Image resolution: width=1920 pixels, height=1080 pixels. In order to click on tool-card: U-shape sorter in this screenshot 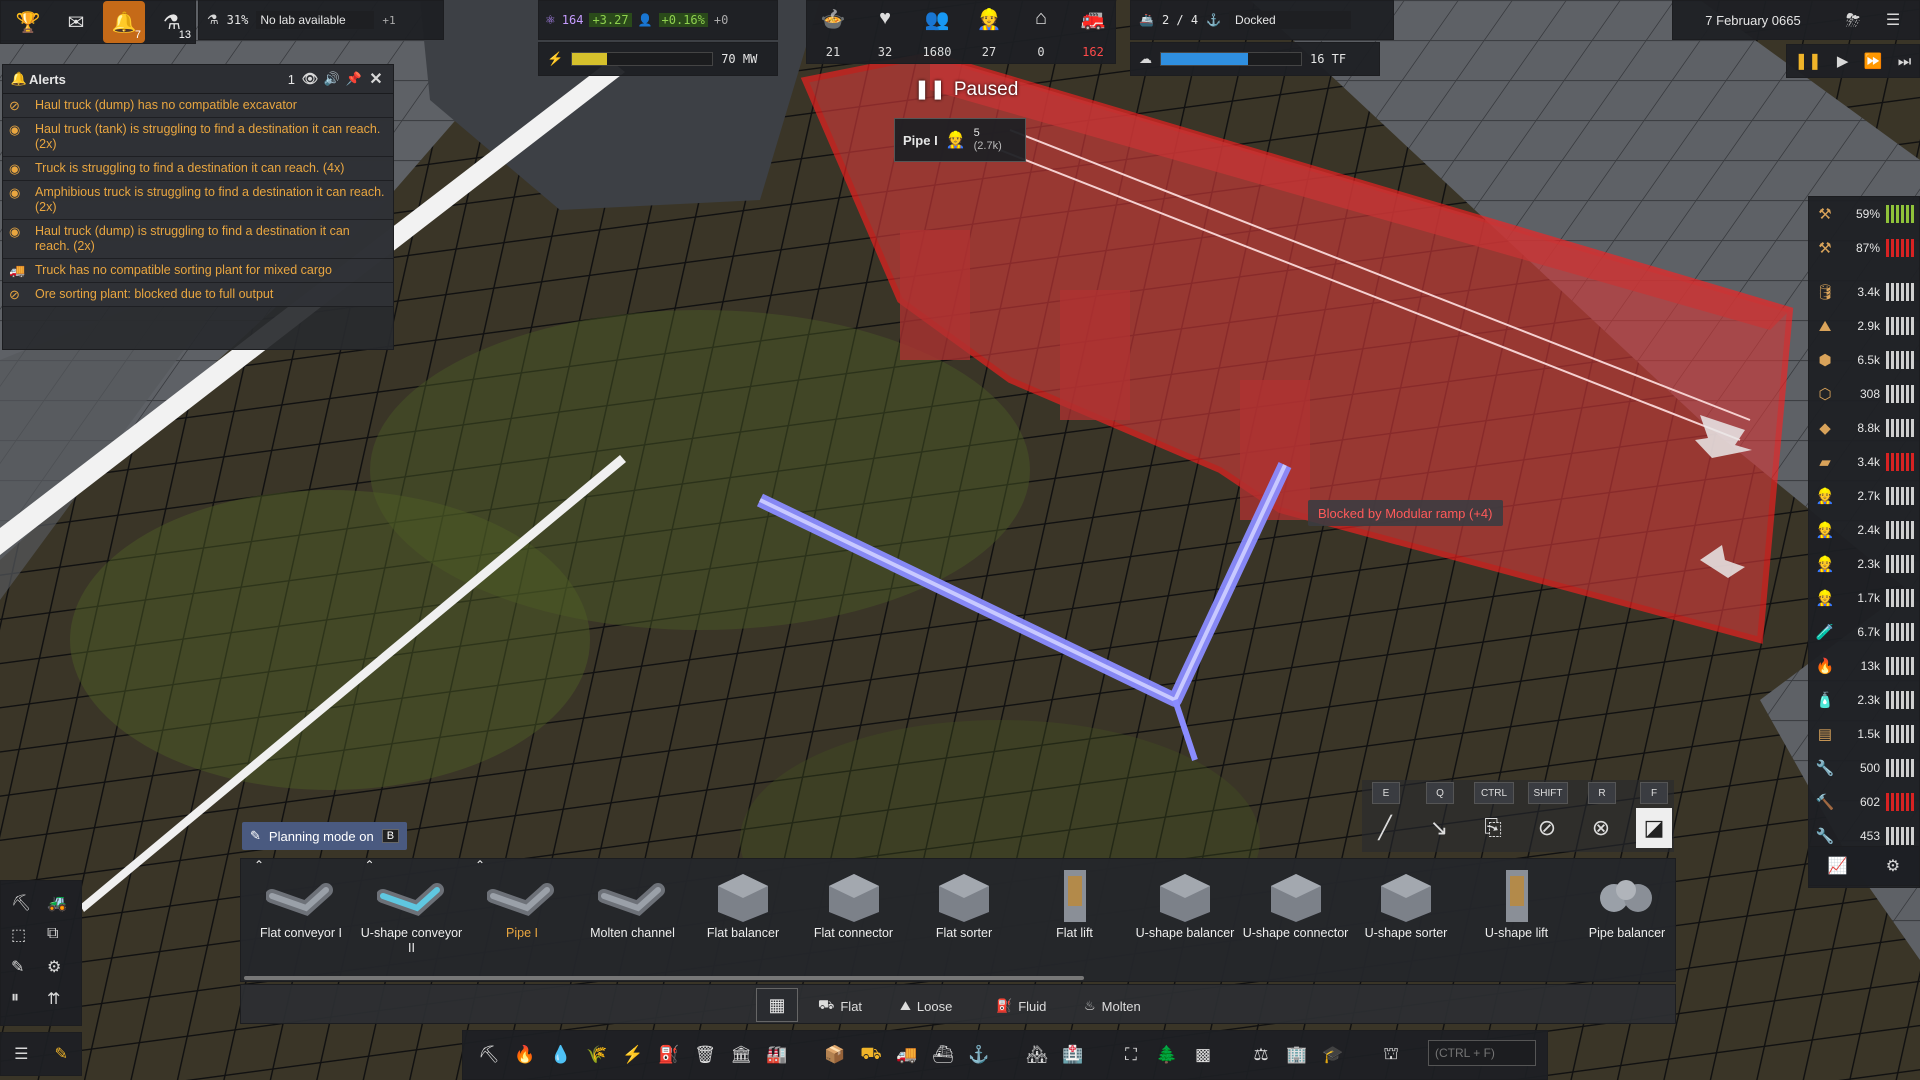, I will do `click(1406, 918)`.